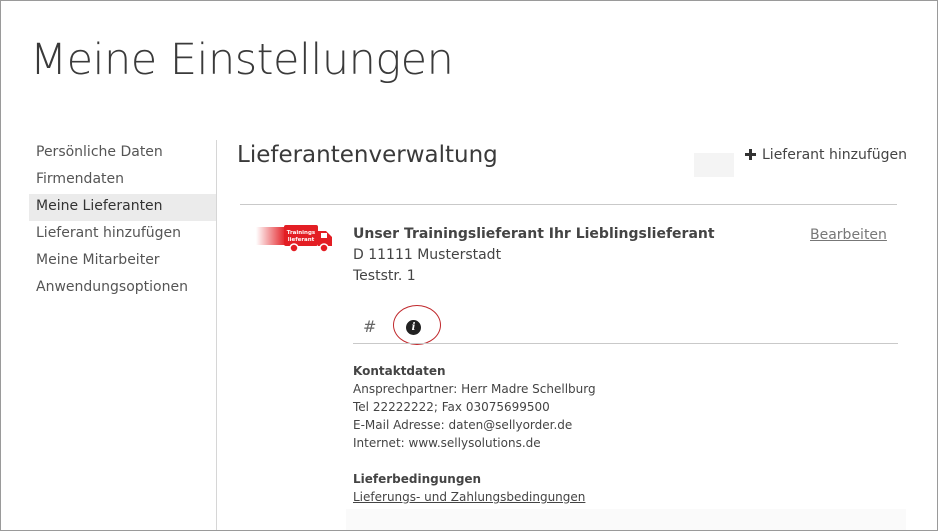 The height and width of the screenshot is (531, 938). Describe the element at coordinates (122, 234) in the screenshot. I see `sidebar-item-add-supplier: Lieferant hinzufügen` at that location.